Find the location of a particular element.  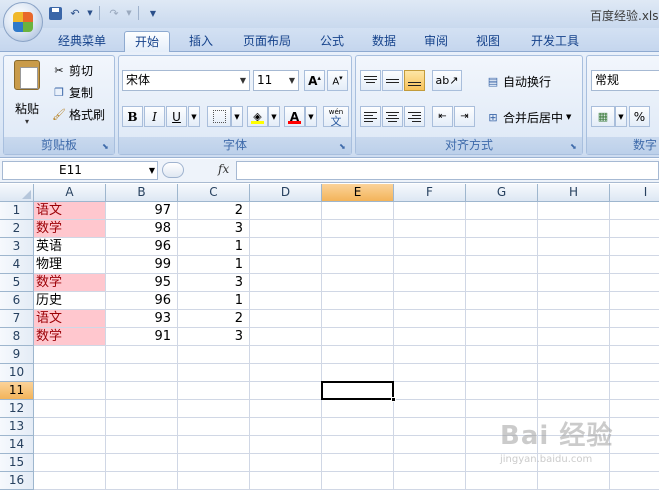

row-header-2: 2 is located at coordinates (17, 229).